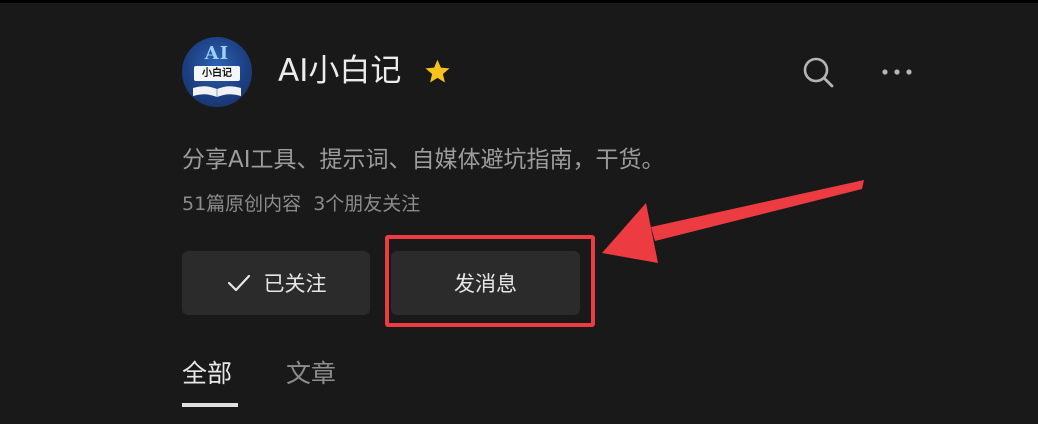 The image size is (1038, 424). What do you see at coordinates (423, 160) in the screenshot?
I see `profile-description: 分享AI工具、提示词、自媒体避坑指南，干货。` at bounding box center [423, 160].